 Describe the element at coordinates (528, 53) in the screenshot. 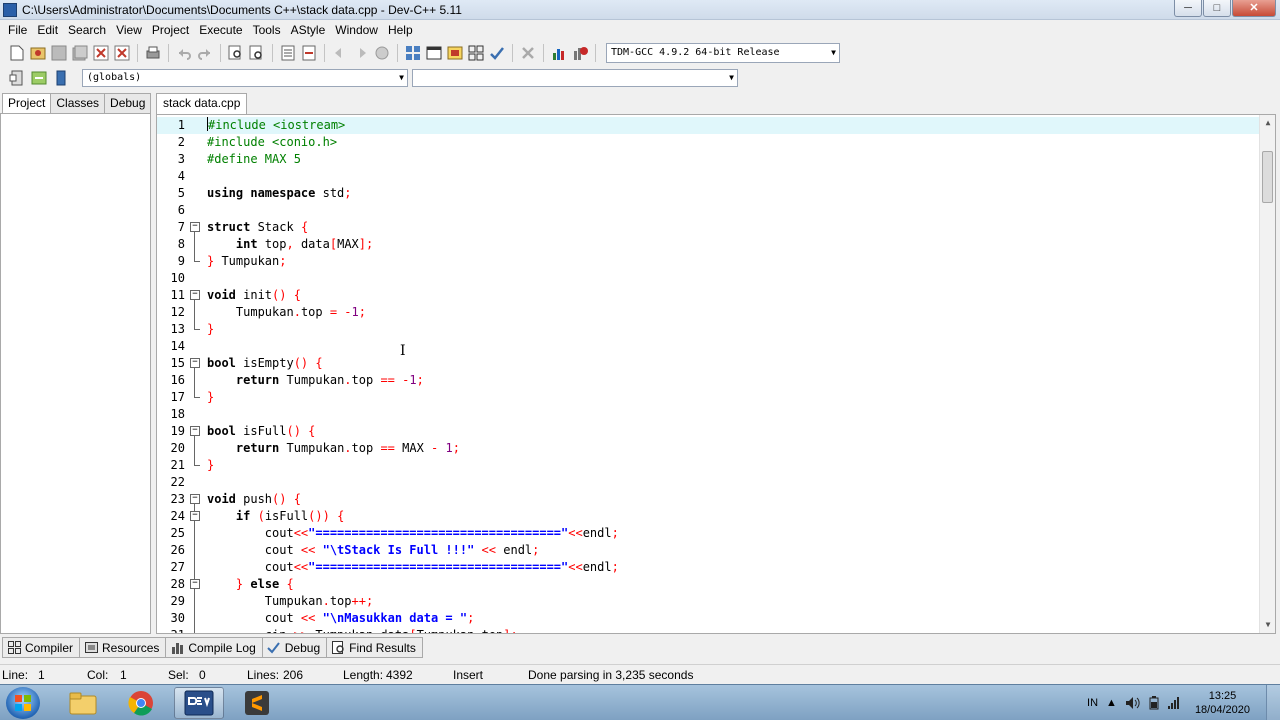

I see `stop-execution-icon` at that location.